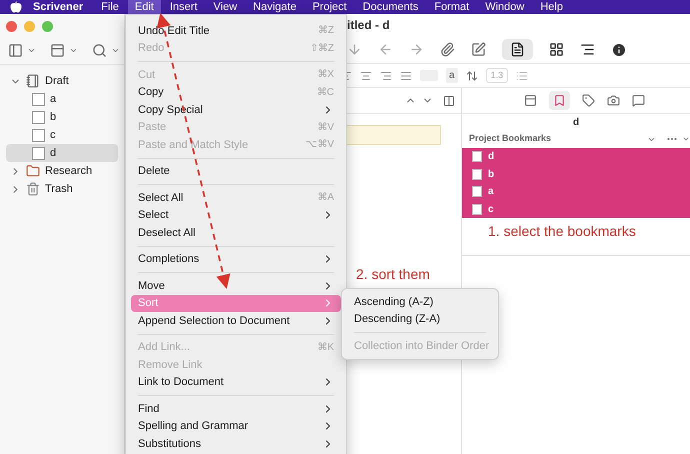  I want to click on bookmark-row: a, so click(576, 191).